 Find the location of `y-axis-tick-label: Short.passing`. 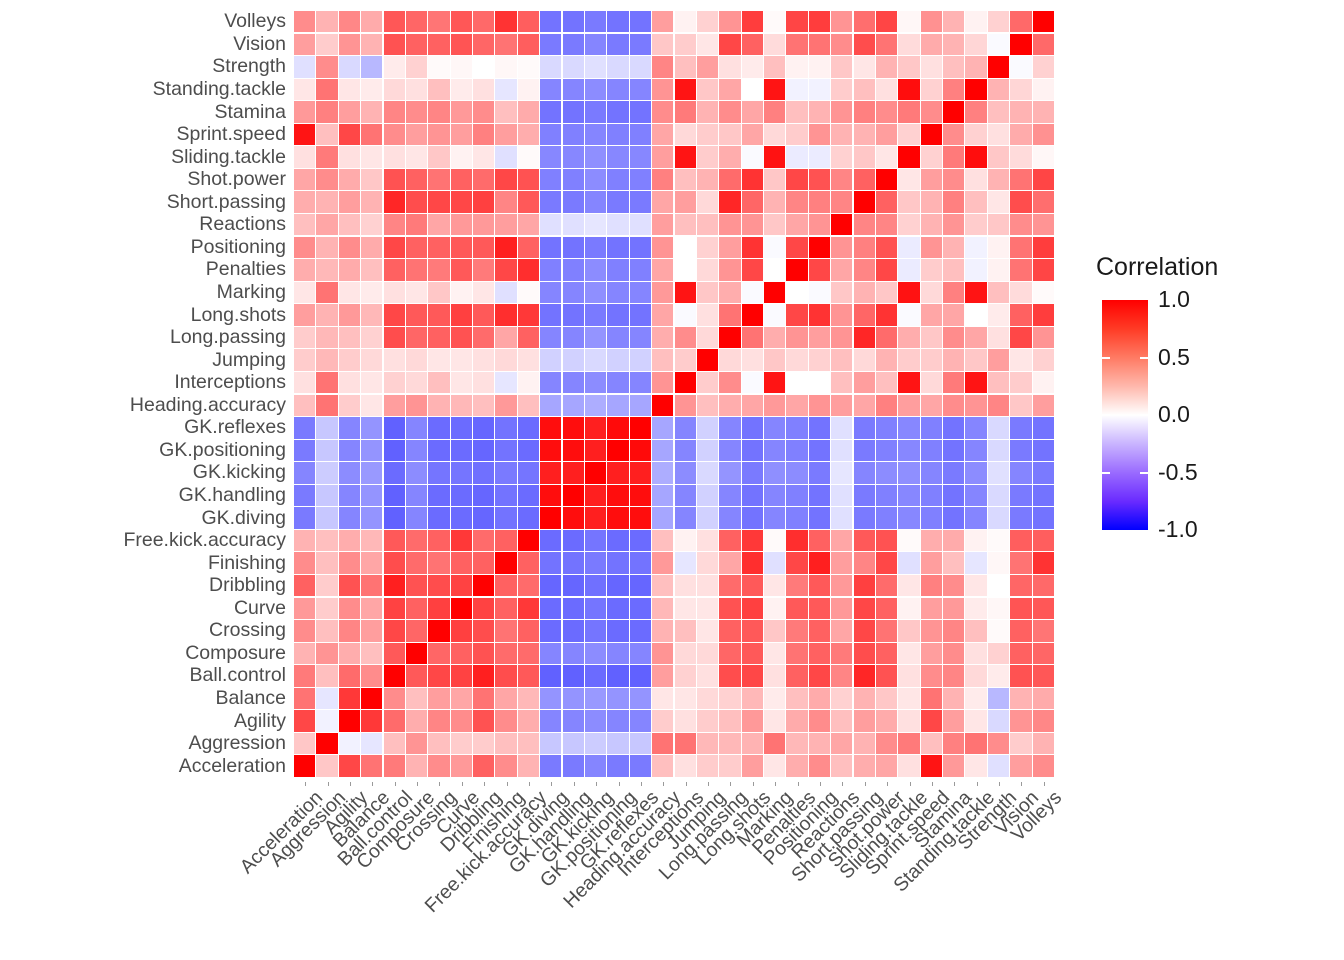

y-axis-tick-label: Short.passing is located at coordinates (226, 201).